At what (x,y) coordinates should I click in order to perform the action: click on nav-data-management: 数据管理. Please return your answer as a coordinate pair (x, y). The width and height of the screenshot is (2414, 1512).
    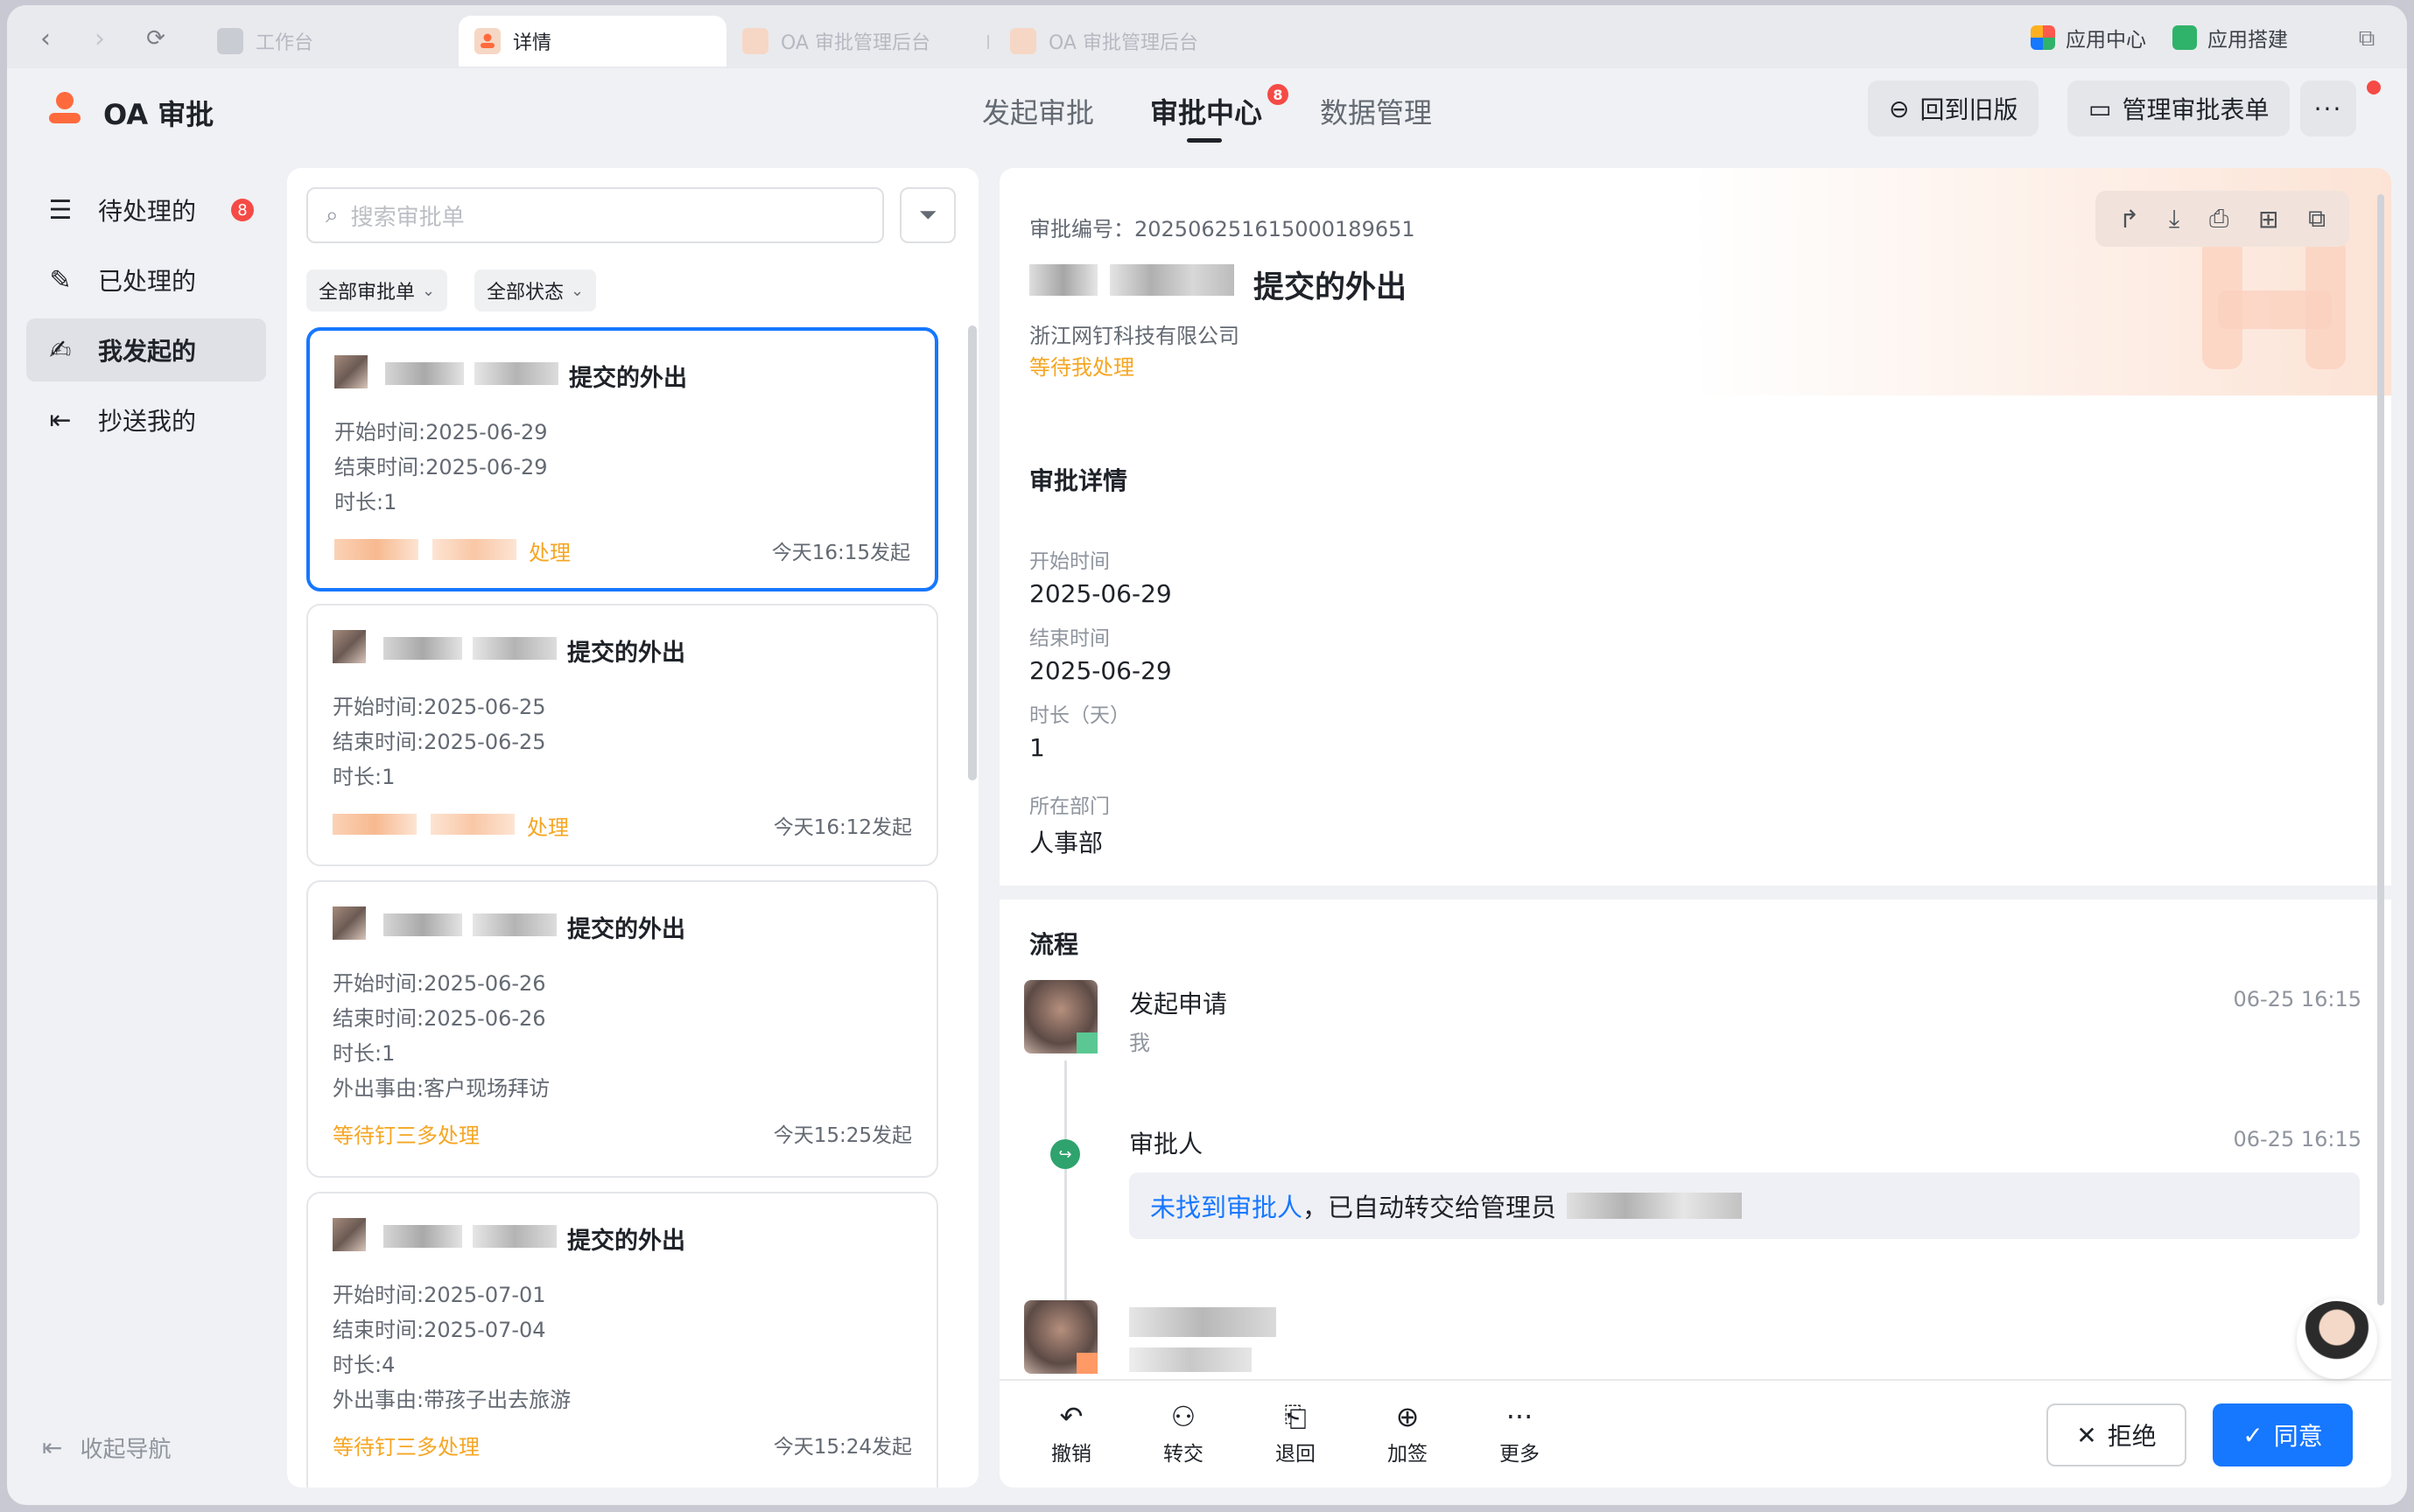
    Looking at the image, I should click on (1376, 111).